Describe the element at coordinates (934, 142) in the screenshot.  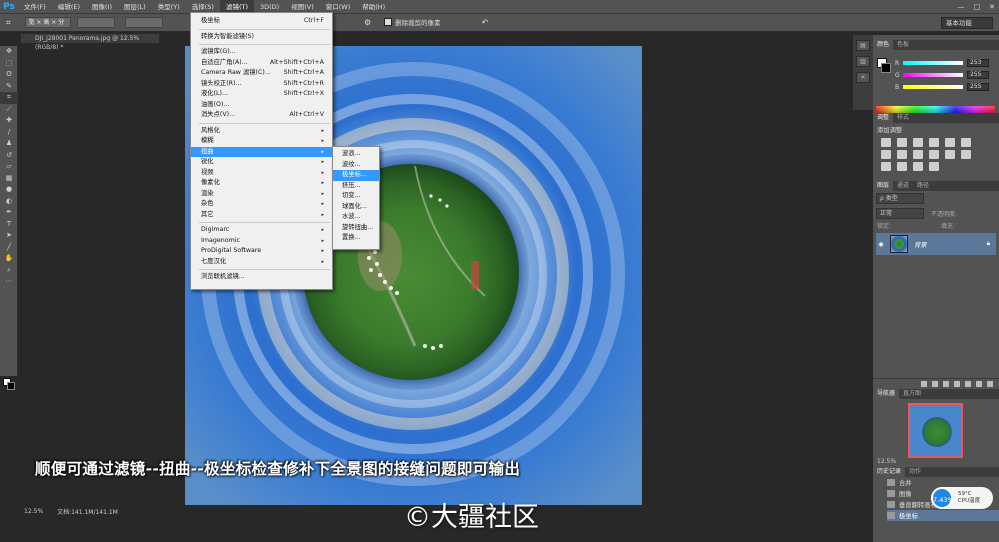
I see `exposure-icon` at that location.